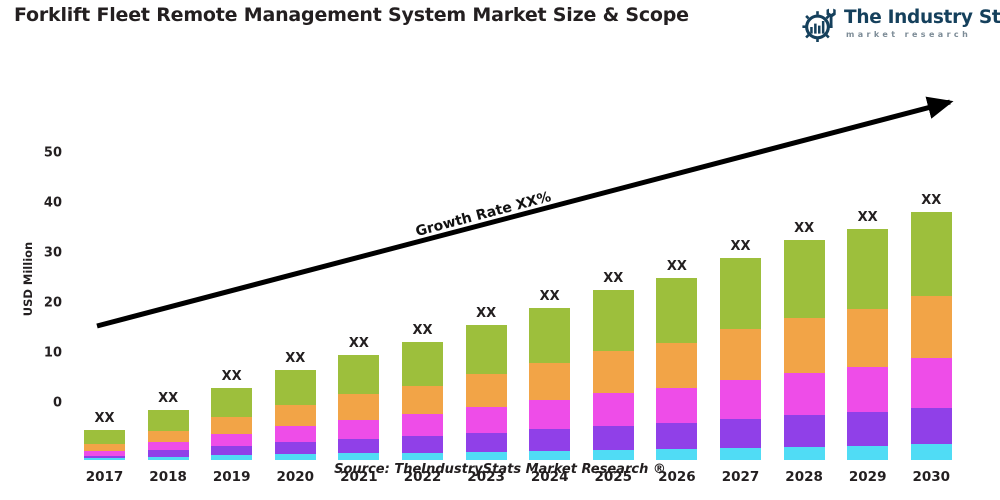 The image size is (1000, 500). I want to click on y-axis-tick-50: 50, so click(52, 153).